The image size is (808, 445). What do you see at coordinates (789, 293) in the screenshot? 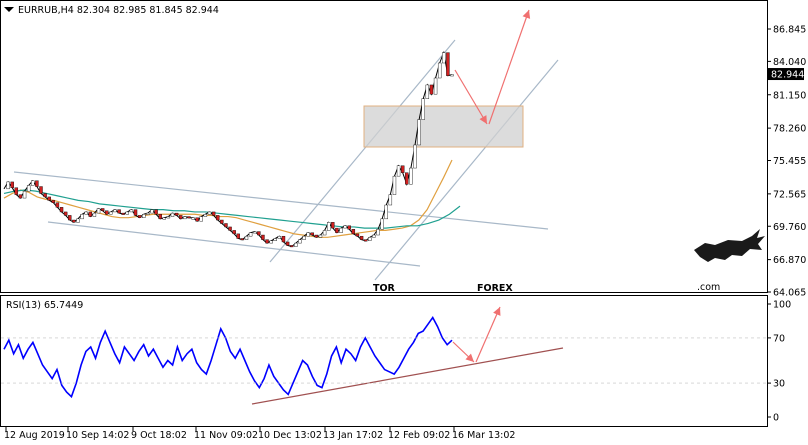
I see `price-tick-label: 64.065` at bounding box center [789, 293].